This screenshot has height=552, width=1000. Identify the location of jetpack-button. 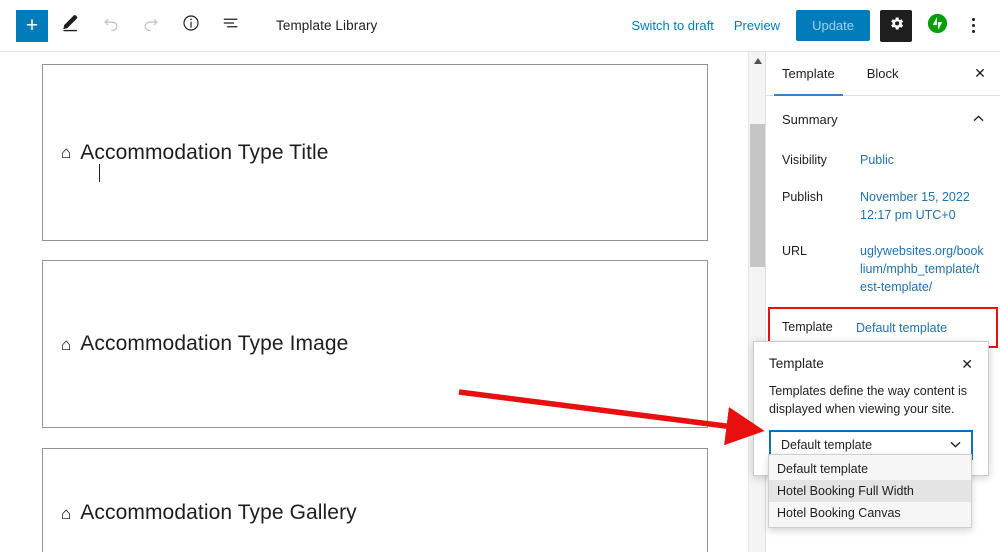
(937, 26).